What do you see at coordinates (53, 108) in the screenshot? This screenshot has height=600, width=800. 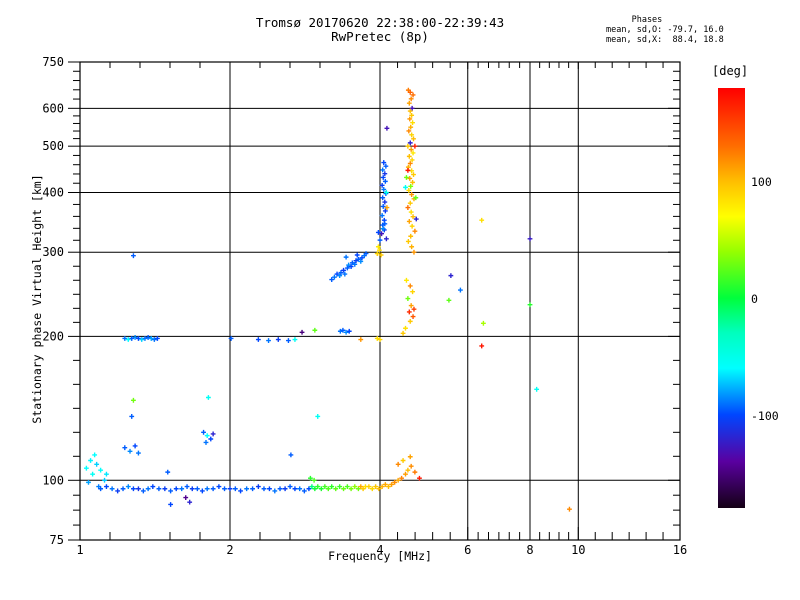 I see `y-tick-label: 600` at bounding box center [53, 108].